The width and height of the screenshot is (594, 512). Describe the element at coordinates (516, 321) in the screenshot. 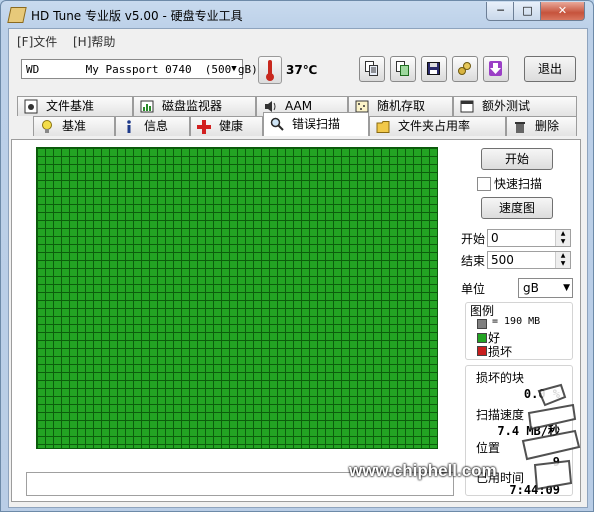

I see `legend-block-size: = 190 MB` at that location.